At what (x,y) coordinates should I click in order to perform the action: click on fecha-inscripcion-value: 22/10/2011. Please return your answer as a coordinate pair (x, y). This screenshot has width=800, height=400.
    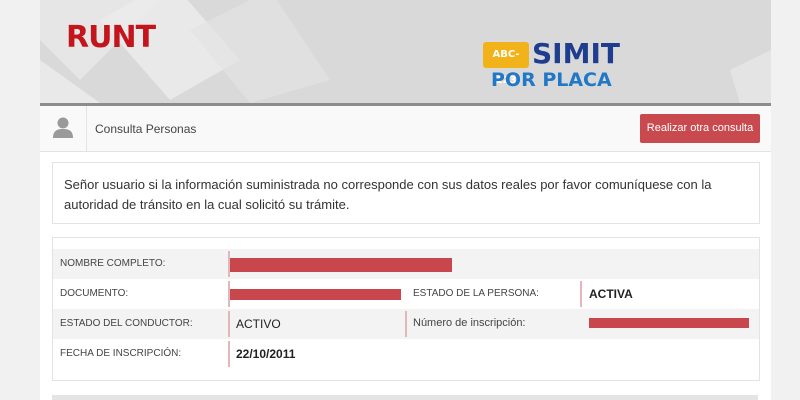
    Looking at the image, I should click on (266, 354).